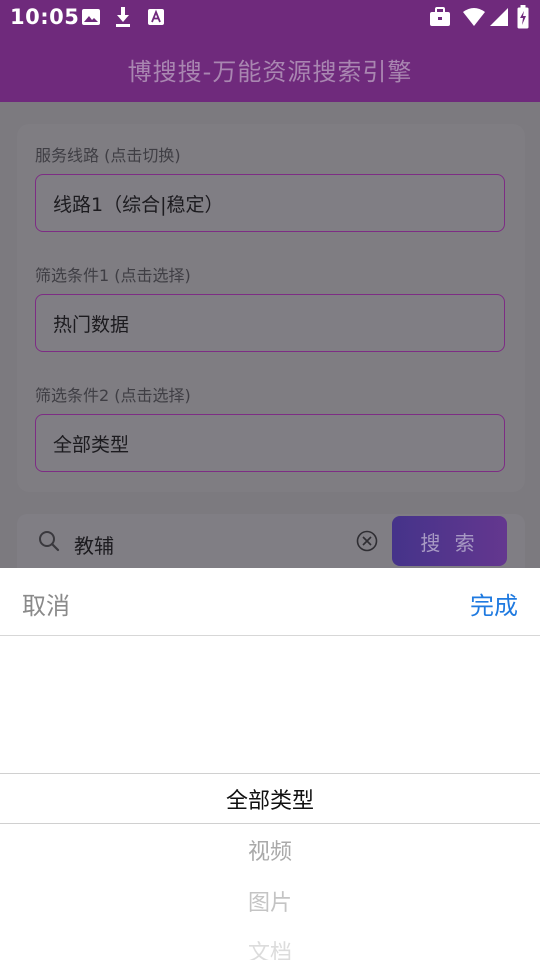 This screenshot has height=960, width=540. Describe the element at coordinates (113, 275) in the screenshot. I see `filter1-label: 筛选条件1 (点击选择)` at that location.